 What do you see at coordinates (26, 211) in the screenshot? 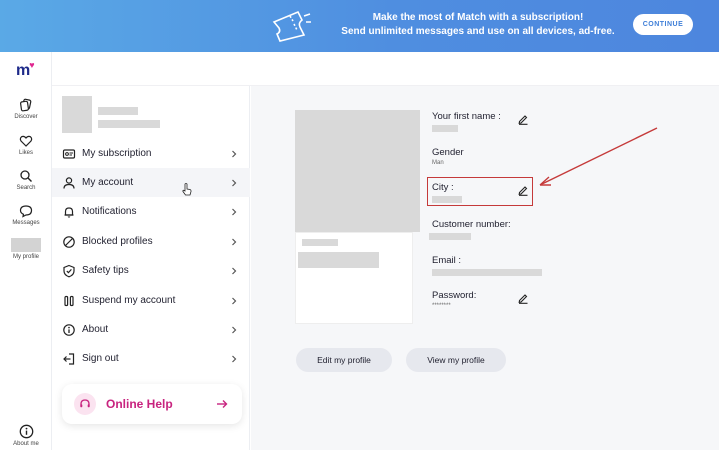
I see `chat-bubble-icon` at bounding box center [26, 211].